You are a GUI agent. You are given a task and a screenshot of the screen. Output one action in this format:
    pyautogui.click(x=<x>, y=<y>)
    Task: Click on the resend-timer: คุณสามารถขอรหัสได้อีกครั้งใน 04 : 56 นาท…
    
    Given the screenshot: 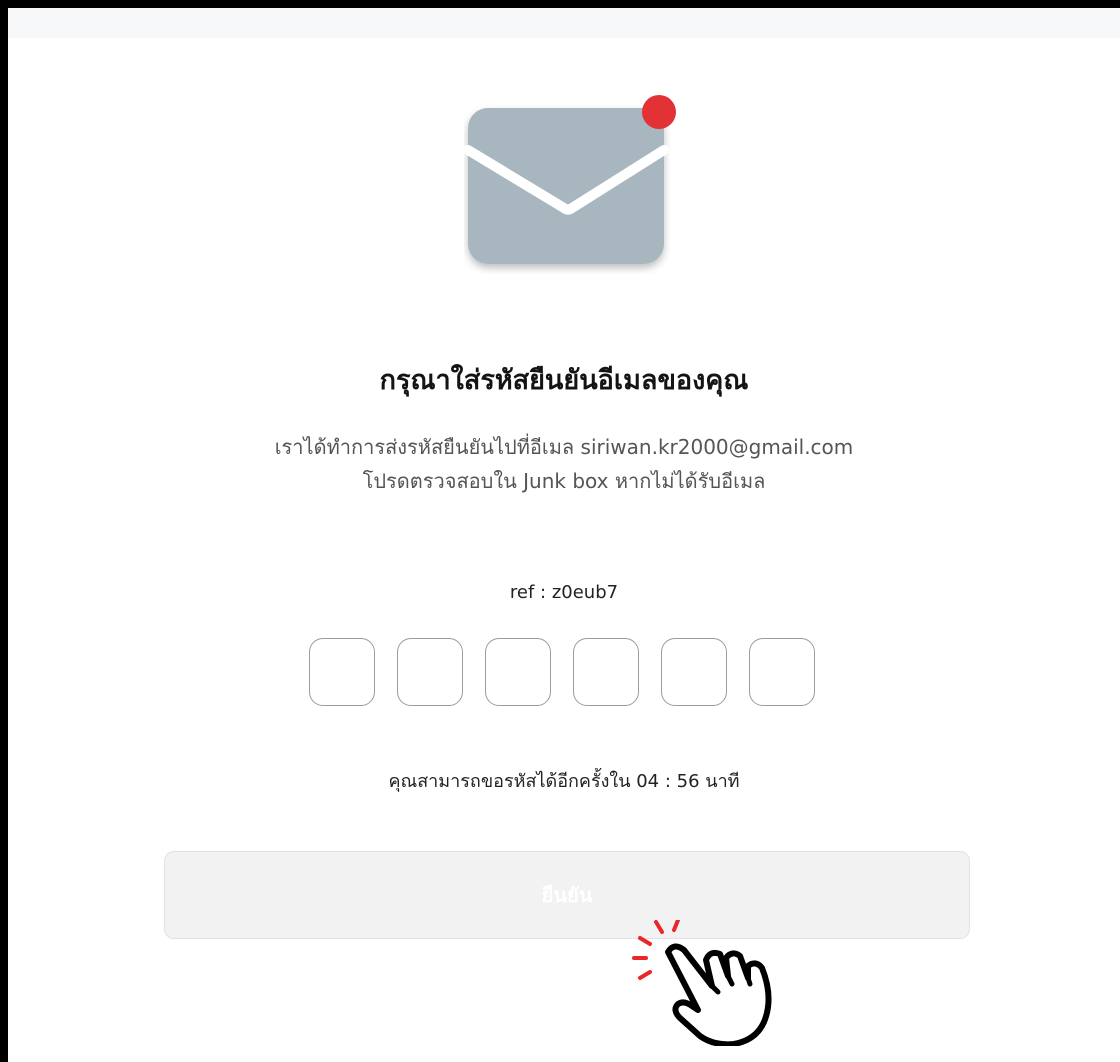 What is the action you would take?
    pyautogui.click(x=564, y=781)
    